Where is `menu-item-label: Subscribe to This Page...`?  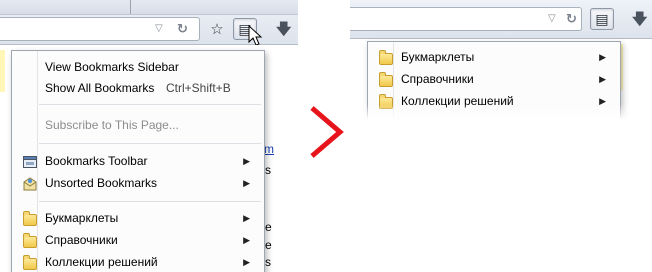
menu-item-label: Subscribe to This Page... is located at coordinates (112, 125).